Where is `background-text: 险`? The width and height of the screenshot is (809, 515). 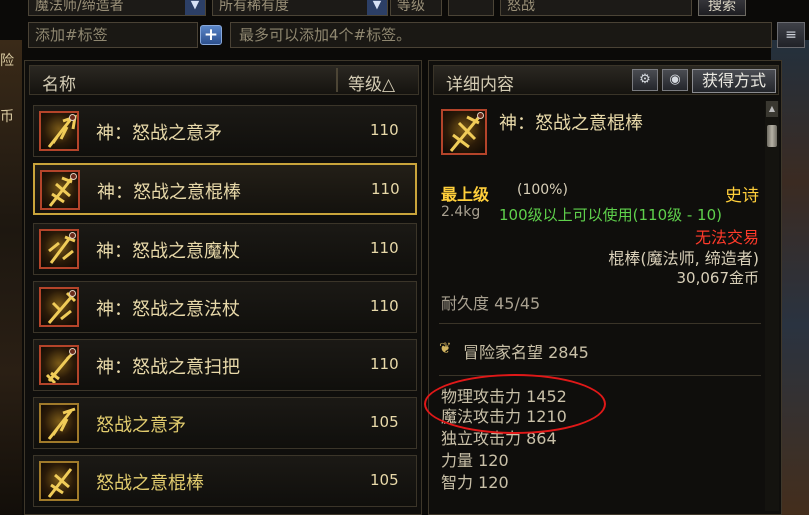 background-text: 险 is located at coordinates (7, 61).